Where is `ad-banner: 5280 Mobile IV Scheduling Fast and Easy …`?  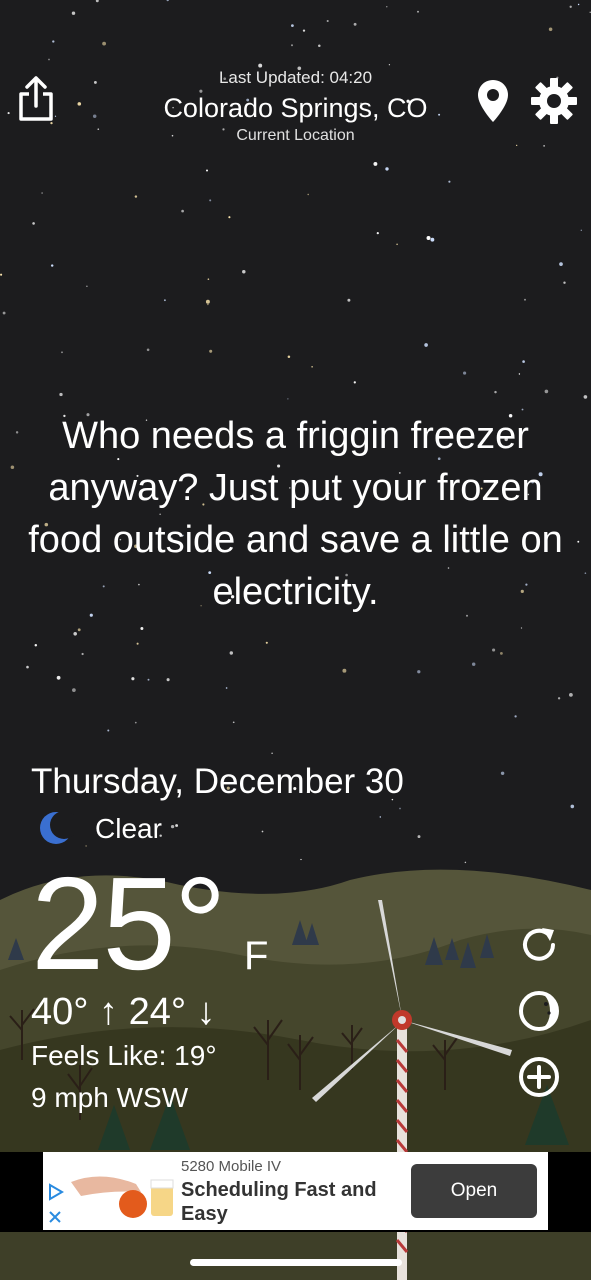 ad-banner: 5280 Mobile IV Scheduling Fast and Easy … is located at coordinates (295, 1191).